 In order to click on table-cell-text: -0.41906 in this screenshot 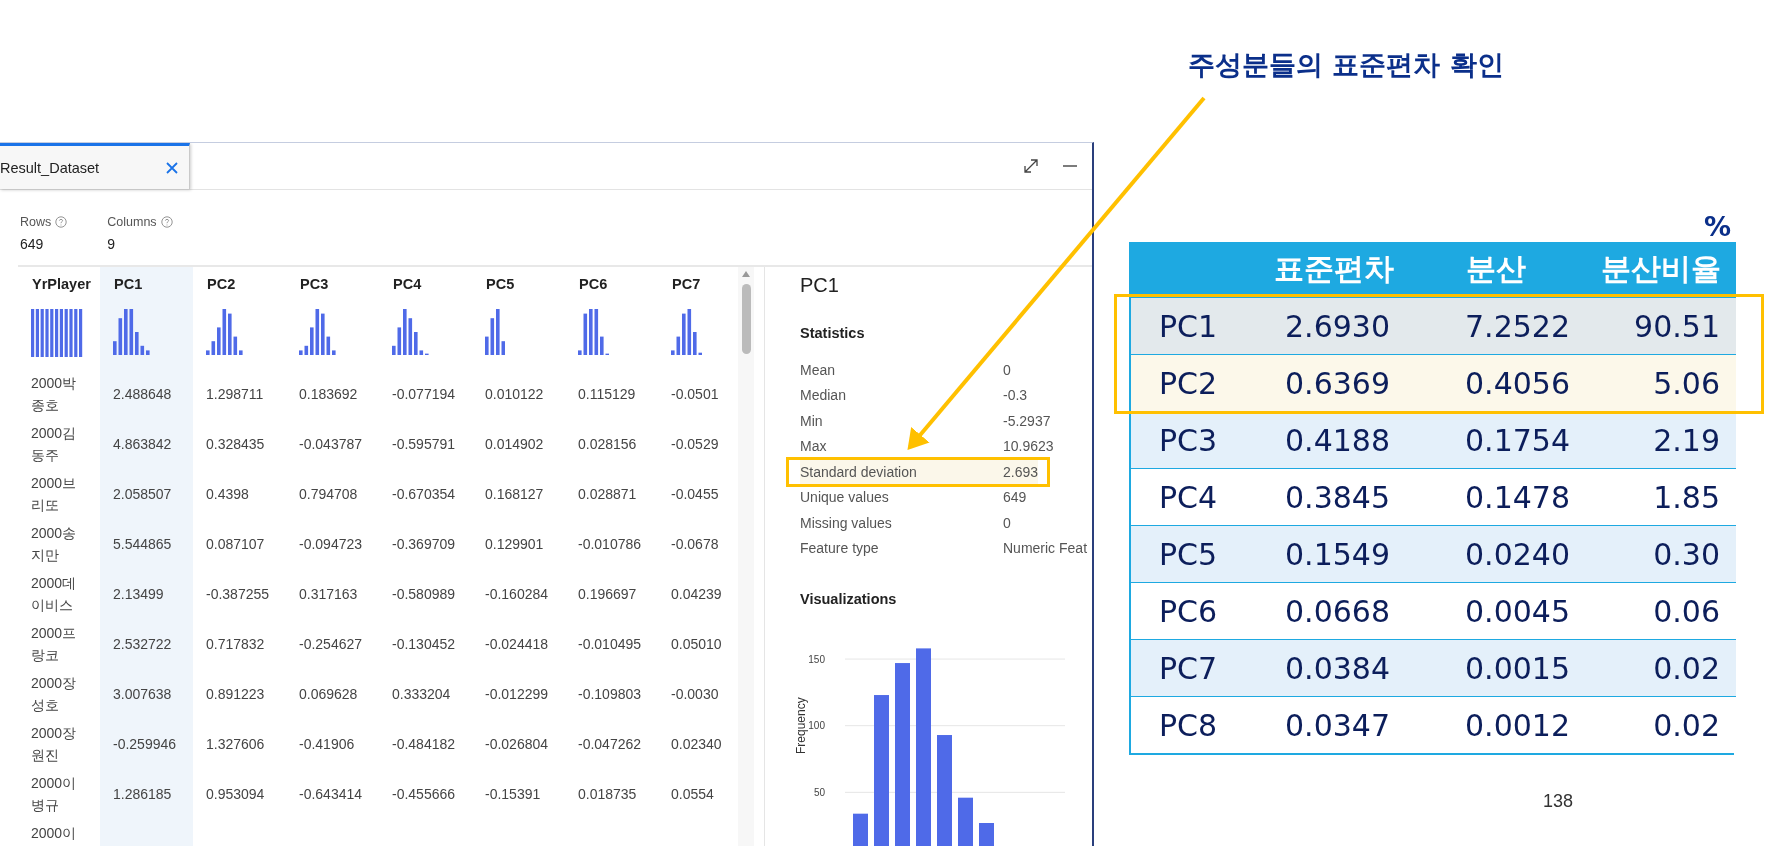, I will do `click(327, 744)`.